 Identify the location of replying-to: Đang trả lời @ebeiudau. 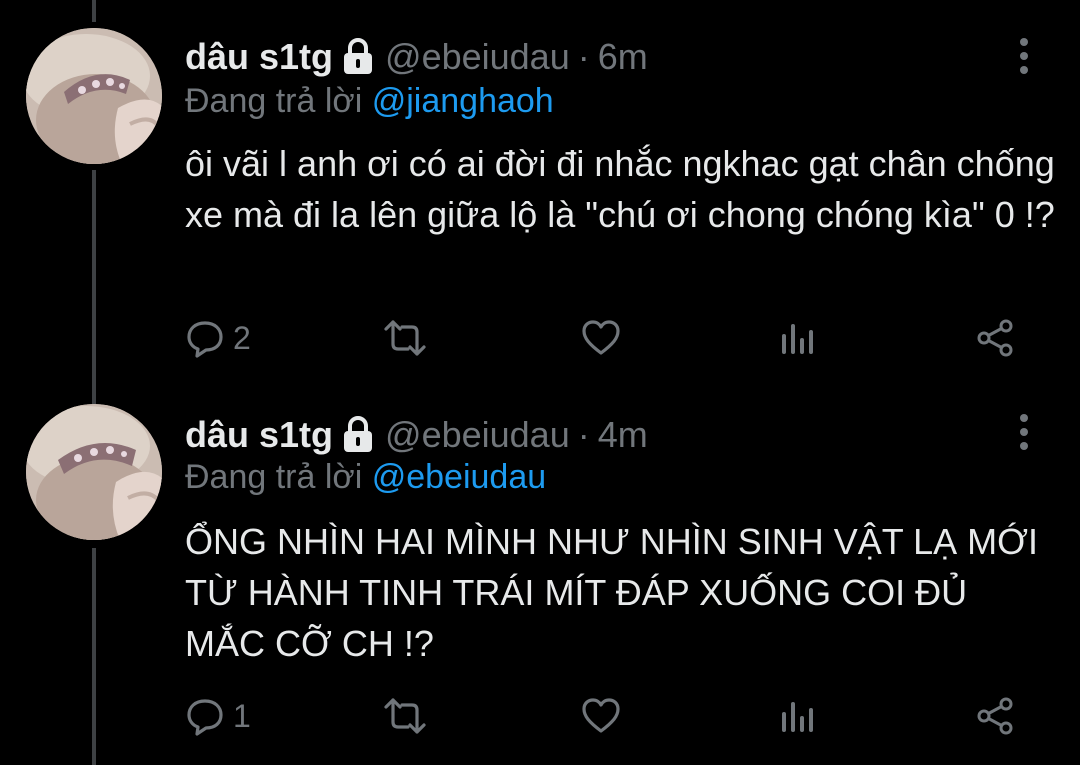
(365, 477).